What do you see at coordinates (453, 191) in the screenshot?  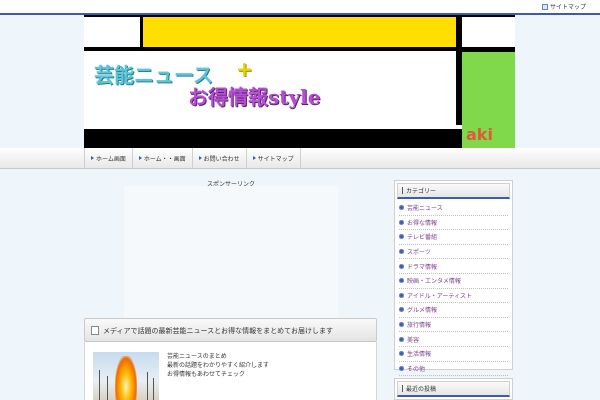 I see `widget-header: カテゴリー` at bounding box center [453, 191].